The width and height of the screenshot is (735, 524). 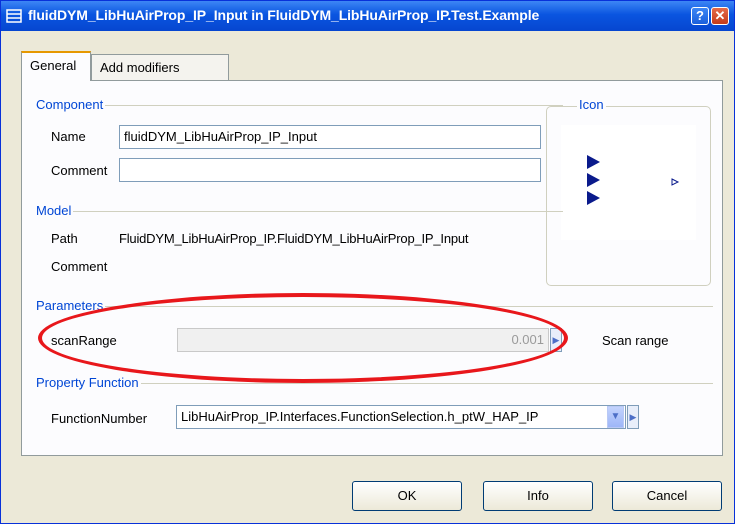 What do you see at coordinates (363, 340) in the screenshot?
I see `scan-range-field: 0.001` at bounding box center [363, 340].